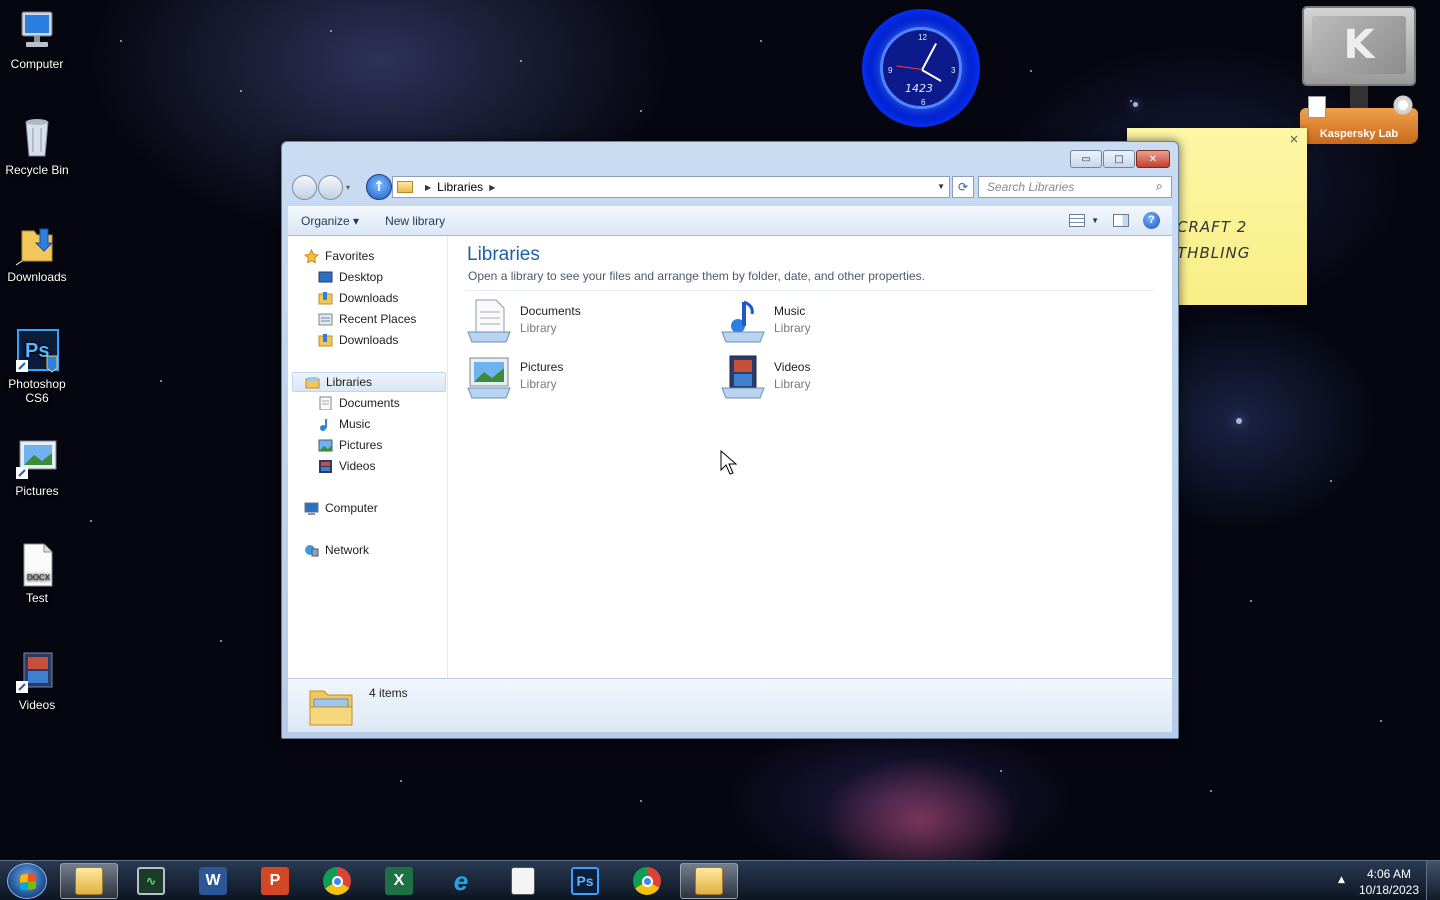 Image resolution: width=1440 pixels, height=900 pixels. What do you see at coordinates (358, 298) in the screenshot?
I see `nav-item-downloads: Downloads` at bounding box center [358, 298].